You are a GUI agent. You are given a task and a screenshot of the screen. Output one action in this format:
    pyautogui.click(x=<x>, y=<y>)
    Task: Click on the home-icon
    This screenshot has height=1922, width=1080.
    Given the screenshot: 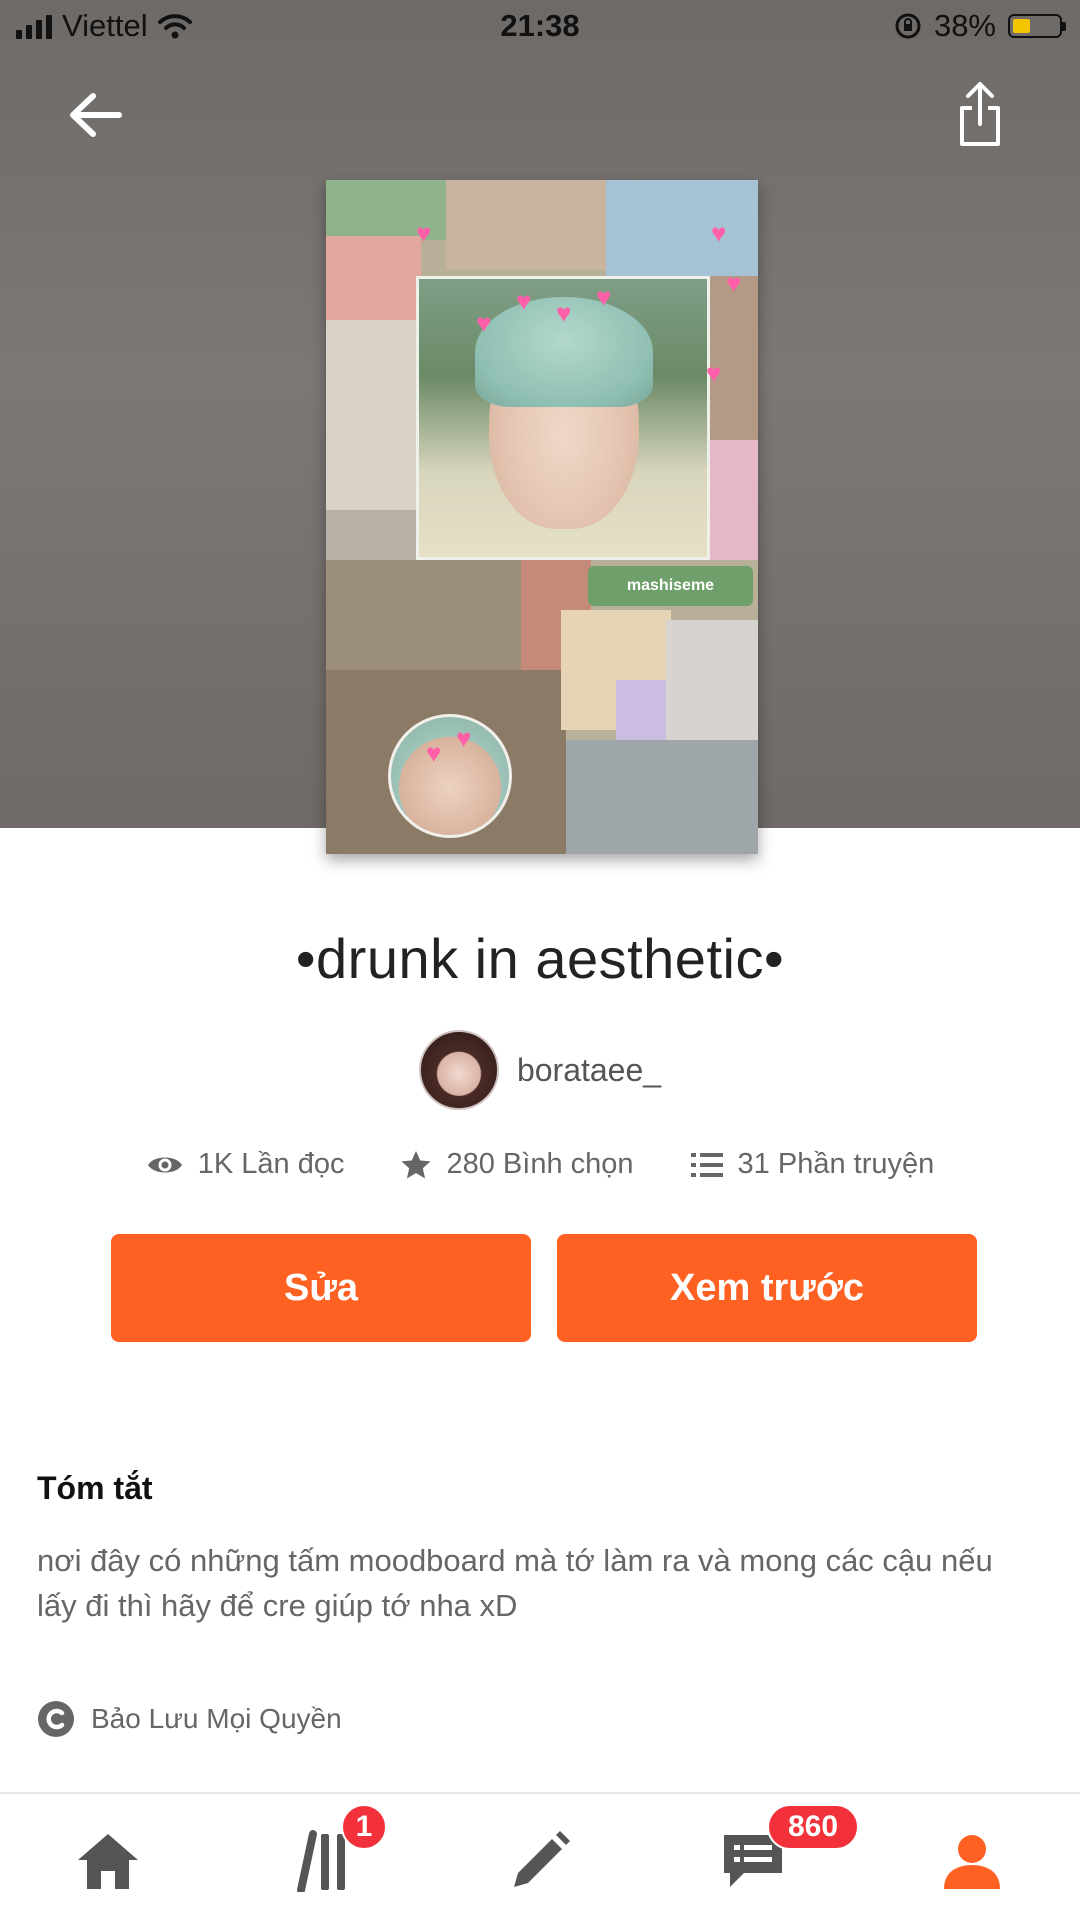 What is the action you would take?
    pyautogui.click(x=108, y=1861)
    